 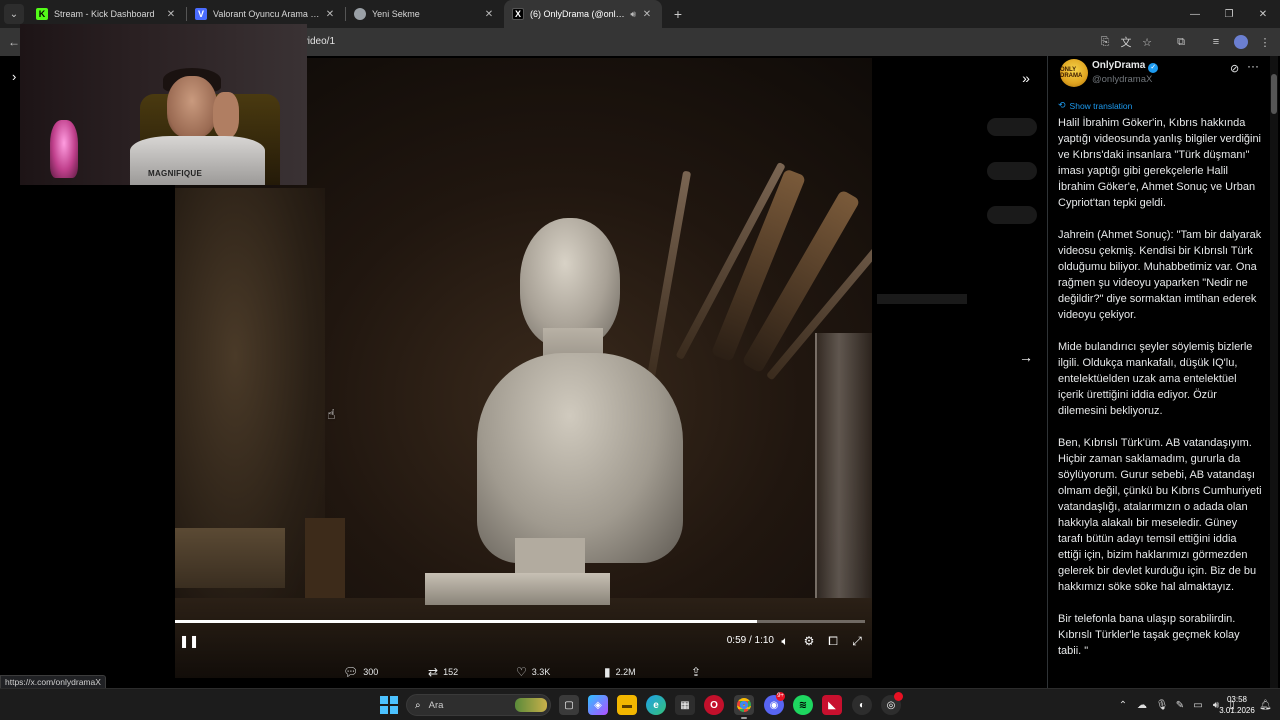 What do you see at coordinates (325, 558) in the screenshot?
I see `wooden-block-image` at bounding box center [325, 558].